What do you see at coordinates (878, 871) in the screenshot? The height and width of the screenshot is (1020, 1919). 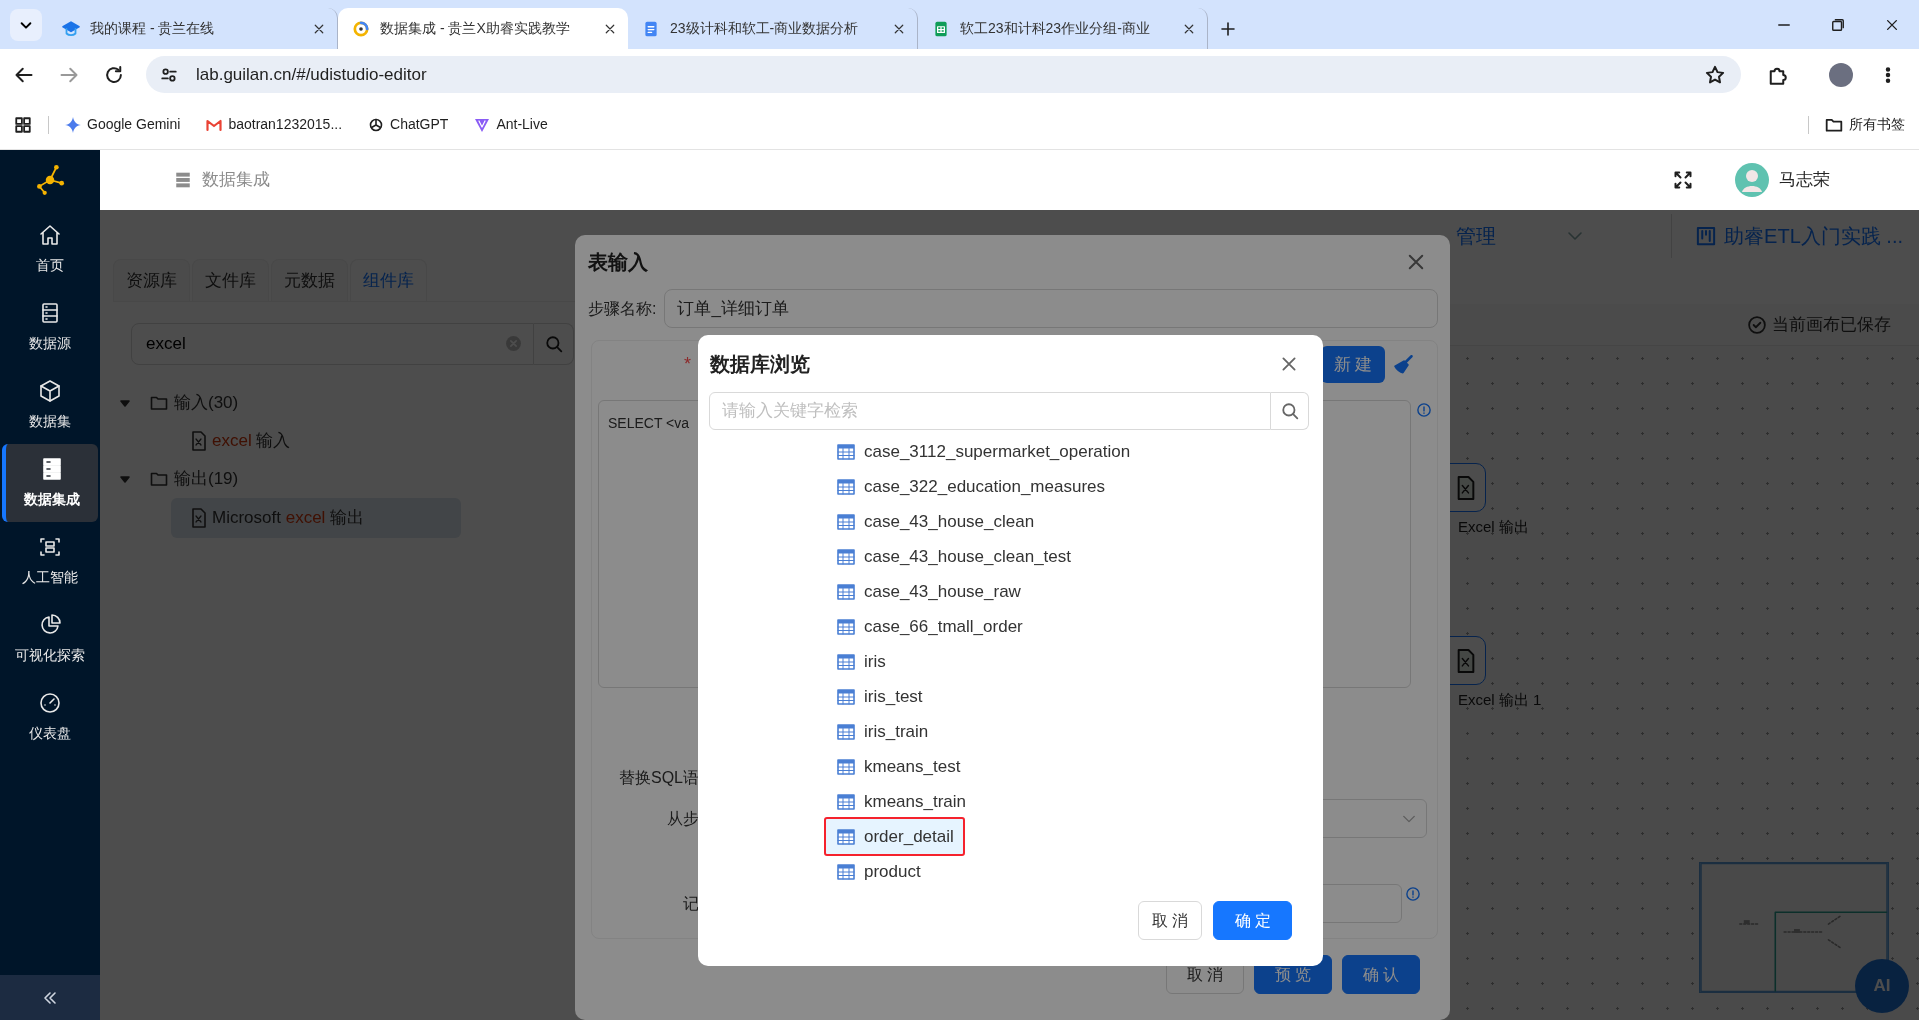 I see `table-item: product` at bounding box center [878, 871].